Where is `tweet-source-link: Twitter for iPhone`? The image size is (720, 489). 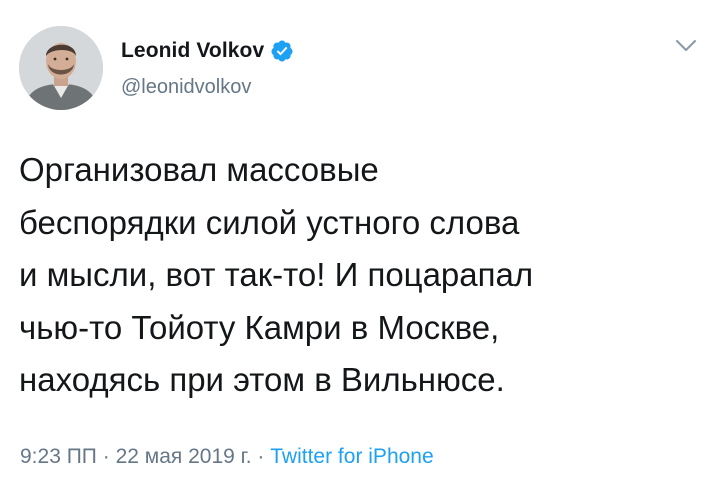
tweet-source-link: Twitter for iPhone is located at coordinates (351, 456).